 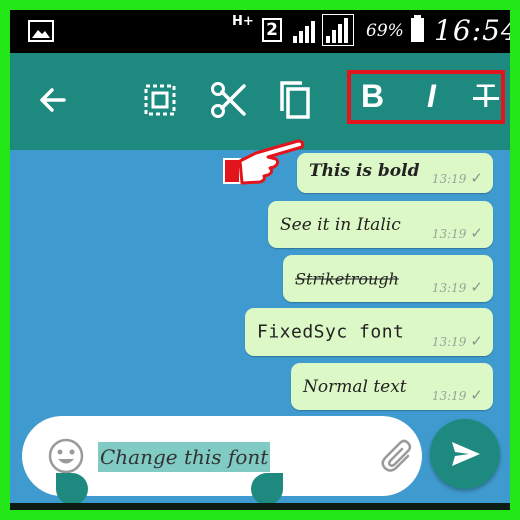 I want to click on send-icon, so click(x=466, y=454).